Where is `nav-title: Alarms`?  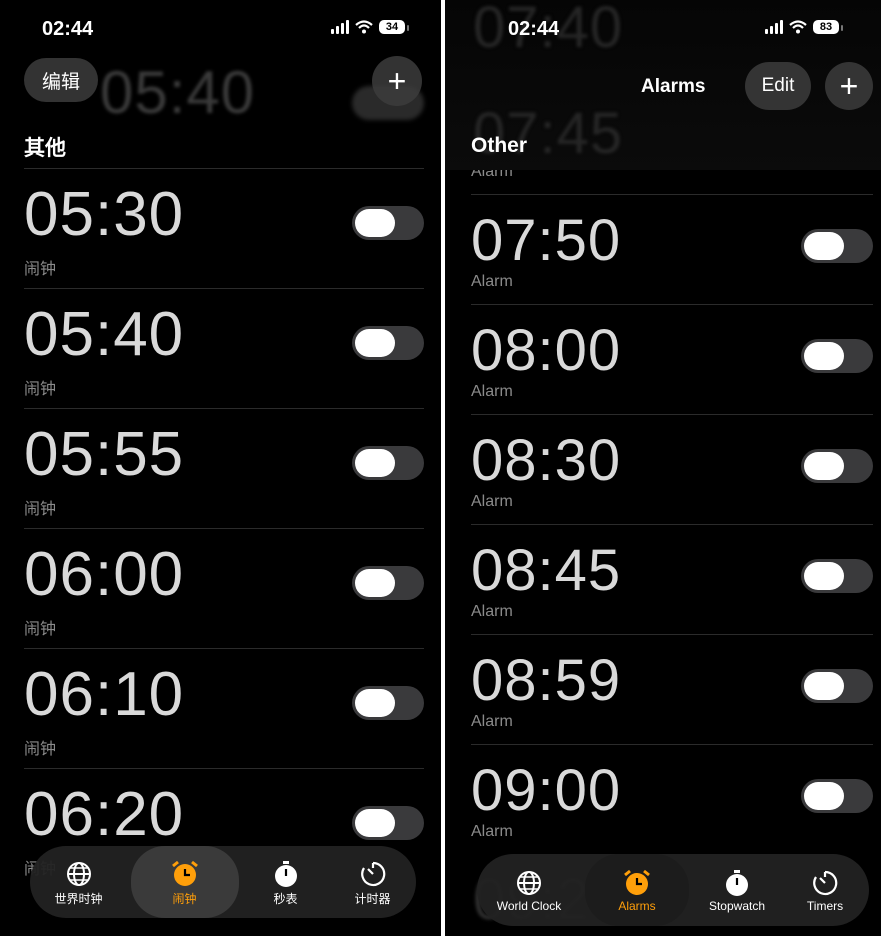 nav-title: Alarms is located at coordinates (673, 86).